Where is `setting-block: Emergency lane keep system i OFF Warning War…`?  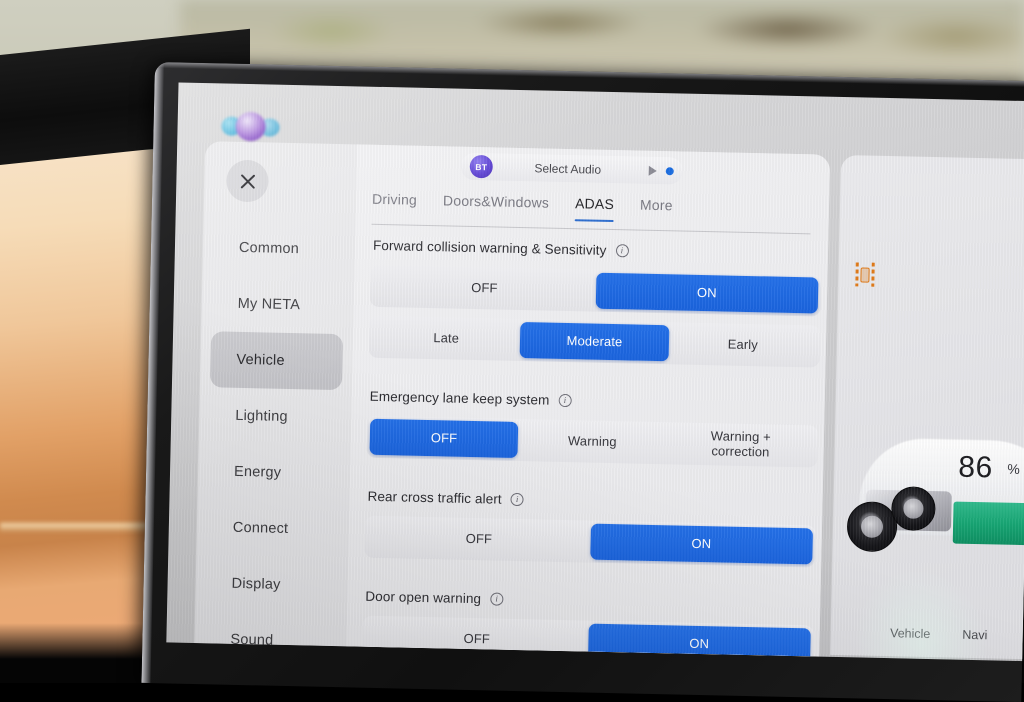 setting-block: Emergency lane keep system i OFF Warning War… is located at coordinates (592, 440).